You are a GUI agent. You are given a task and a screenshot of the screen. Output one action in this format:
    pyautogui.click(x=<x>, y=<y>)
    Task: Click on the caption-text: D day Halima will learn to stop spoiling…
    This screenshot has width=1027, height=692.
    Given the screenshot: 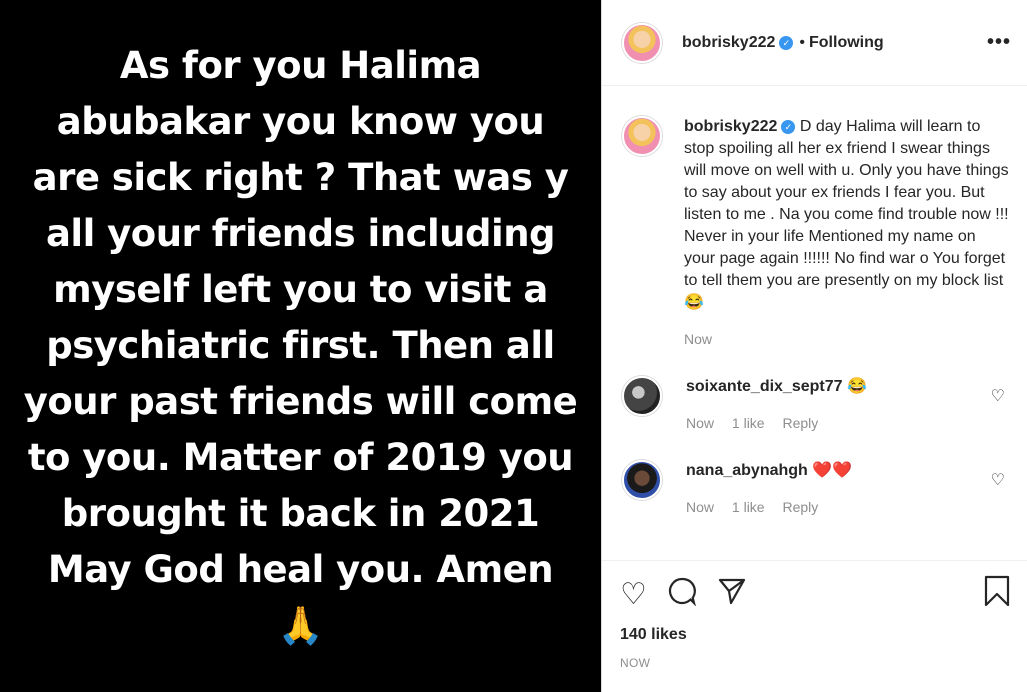 What is the action you would take?
    pyautogui.click(x=846, y=203)
    